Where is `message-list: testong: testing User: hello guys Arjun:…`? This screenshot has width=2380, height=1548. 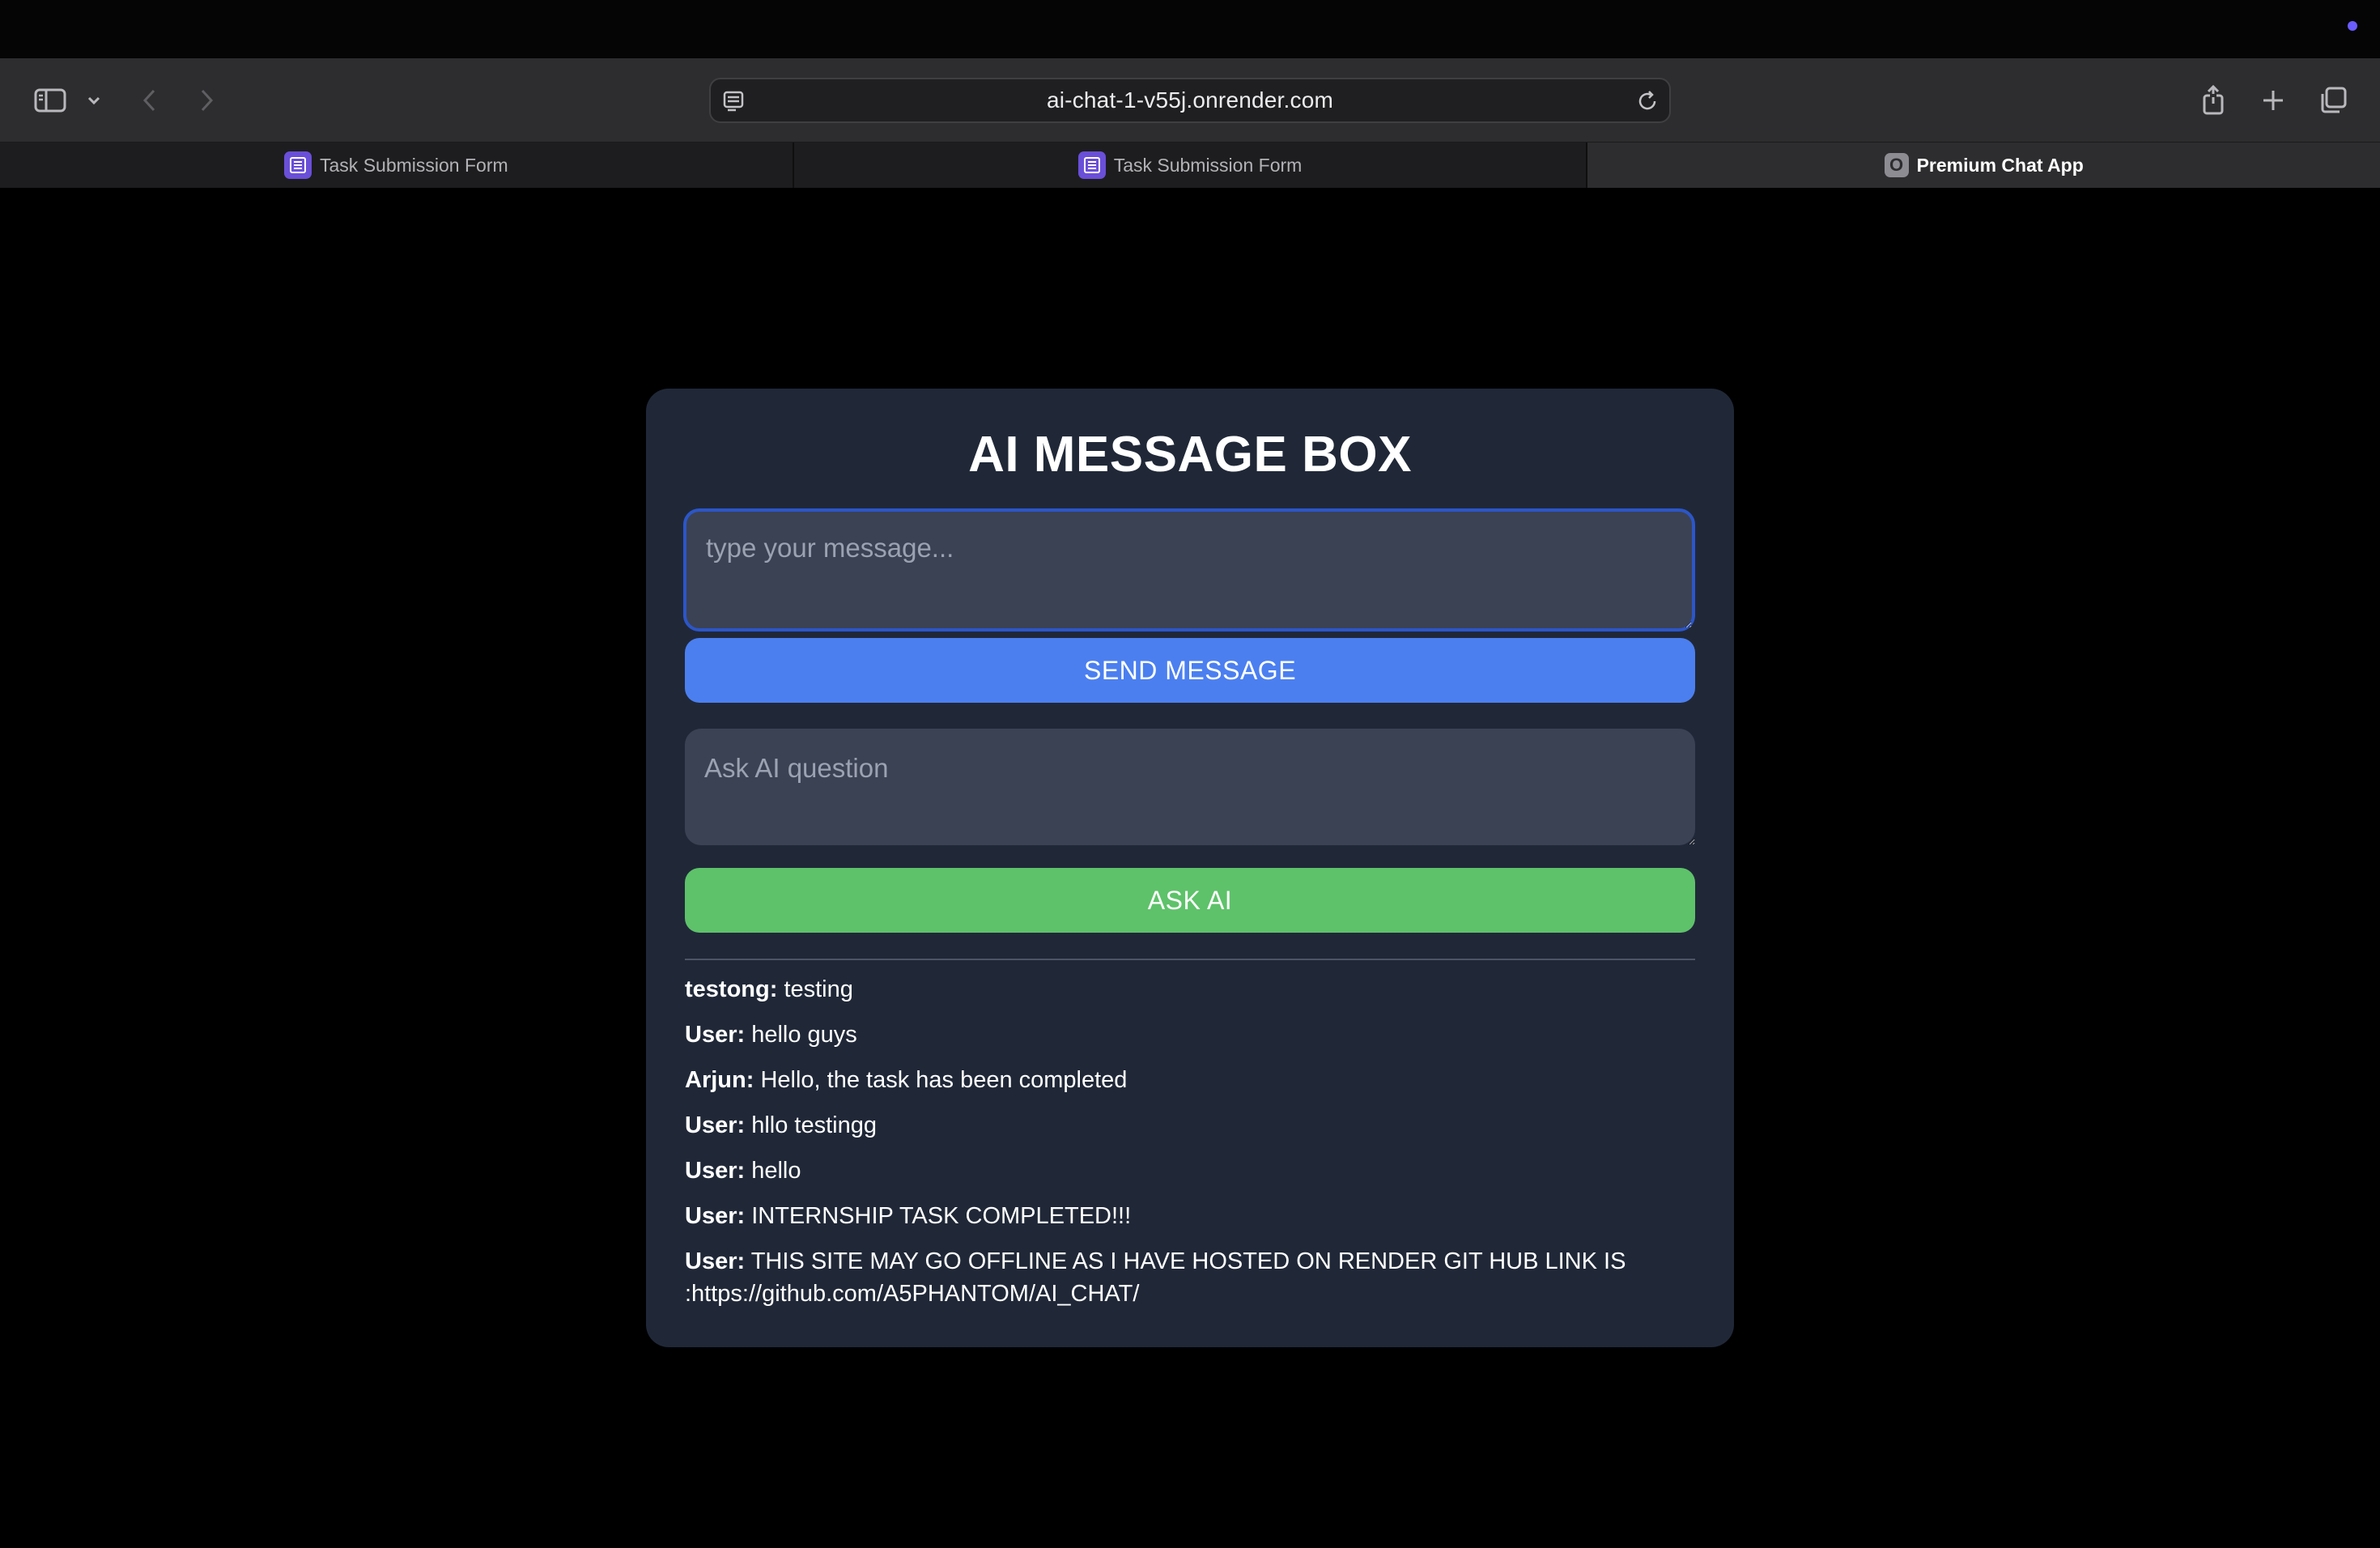
message-list: testong: testing User: hello guys Arjun:… is located at coordinates (1190, 1148).